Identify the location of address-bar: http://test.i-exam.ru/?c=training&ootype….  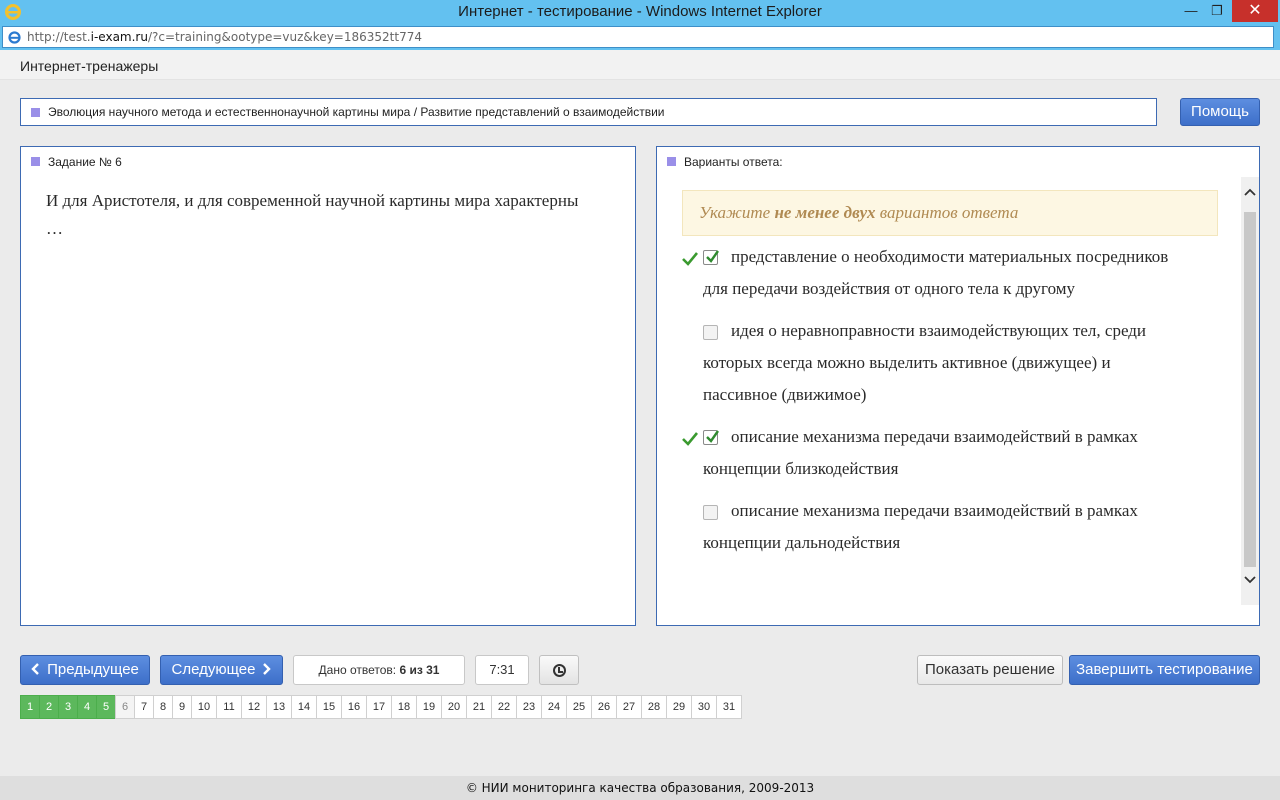
(640, 37).